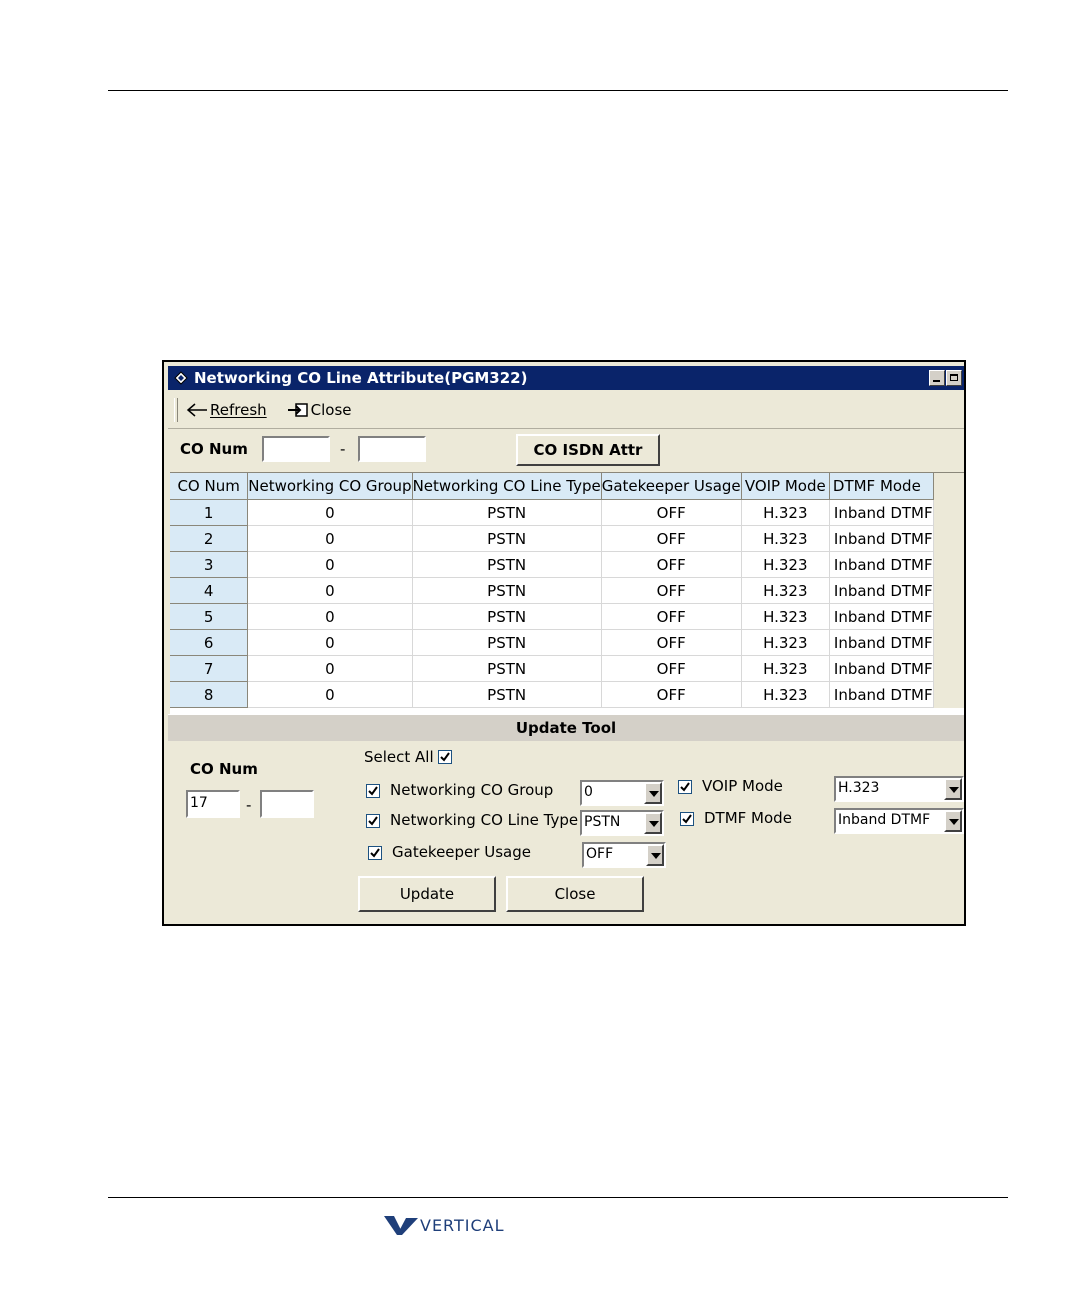 The image size is (1080, 1296). Describe the element at coordinates (209, 668) in the screenshot. I see `row-header-cell: 7` at that location.